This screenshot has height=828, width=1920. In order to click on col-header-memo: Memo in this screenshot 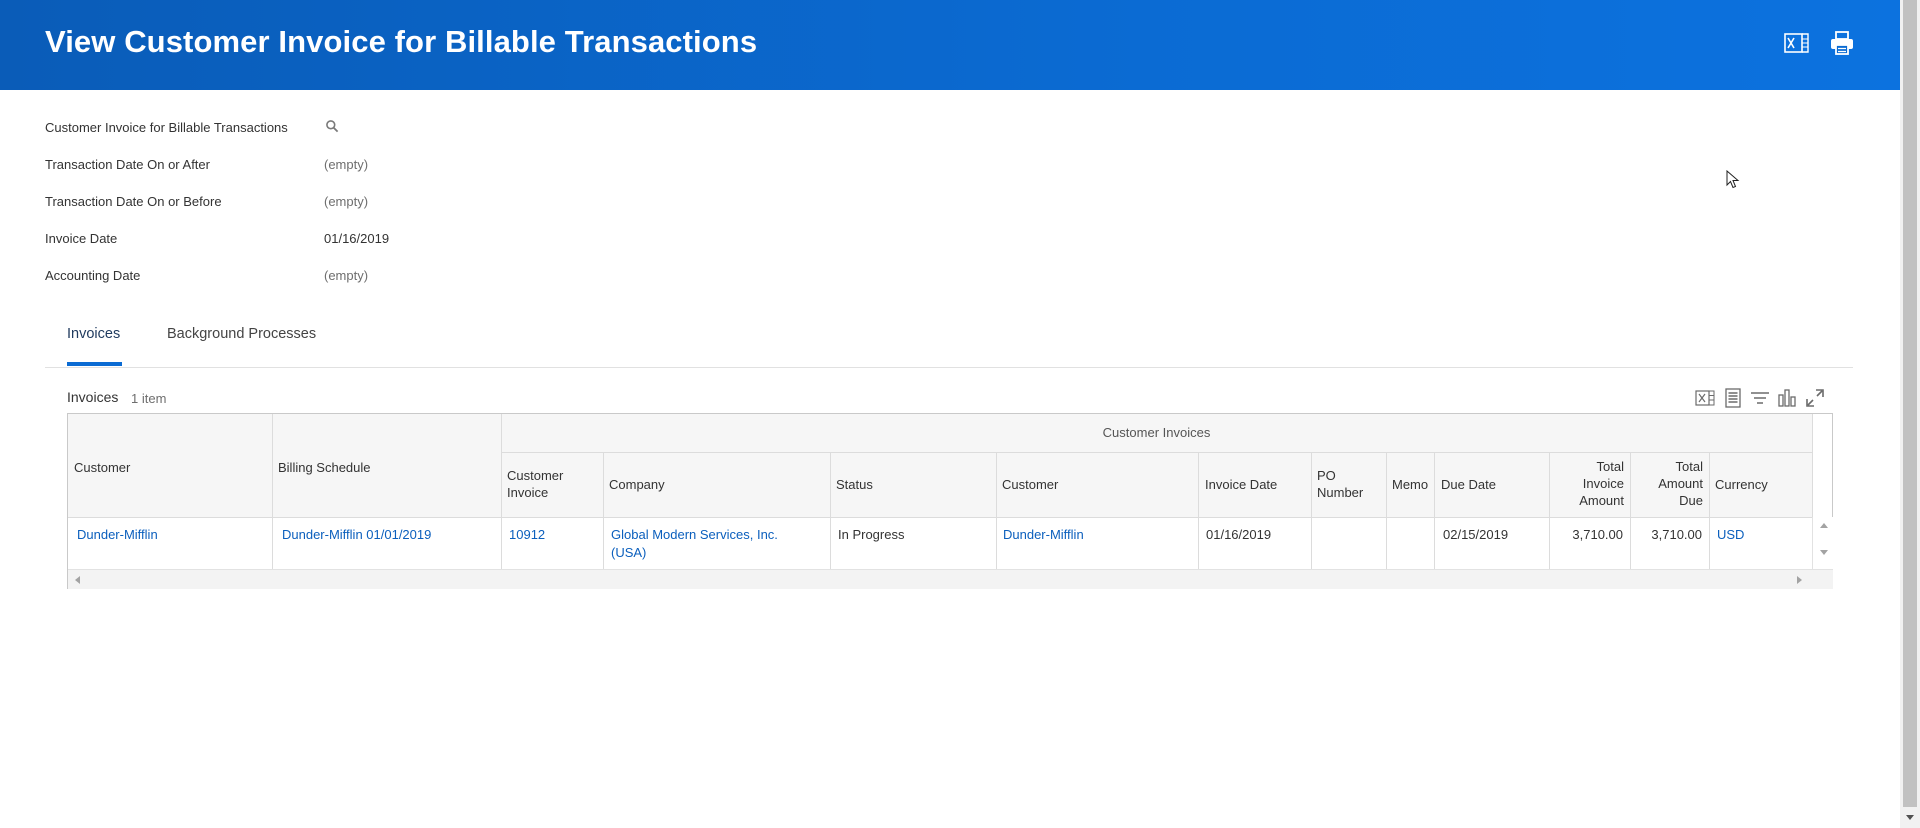, I will do `click(1410, 484)`.